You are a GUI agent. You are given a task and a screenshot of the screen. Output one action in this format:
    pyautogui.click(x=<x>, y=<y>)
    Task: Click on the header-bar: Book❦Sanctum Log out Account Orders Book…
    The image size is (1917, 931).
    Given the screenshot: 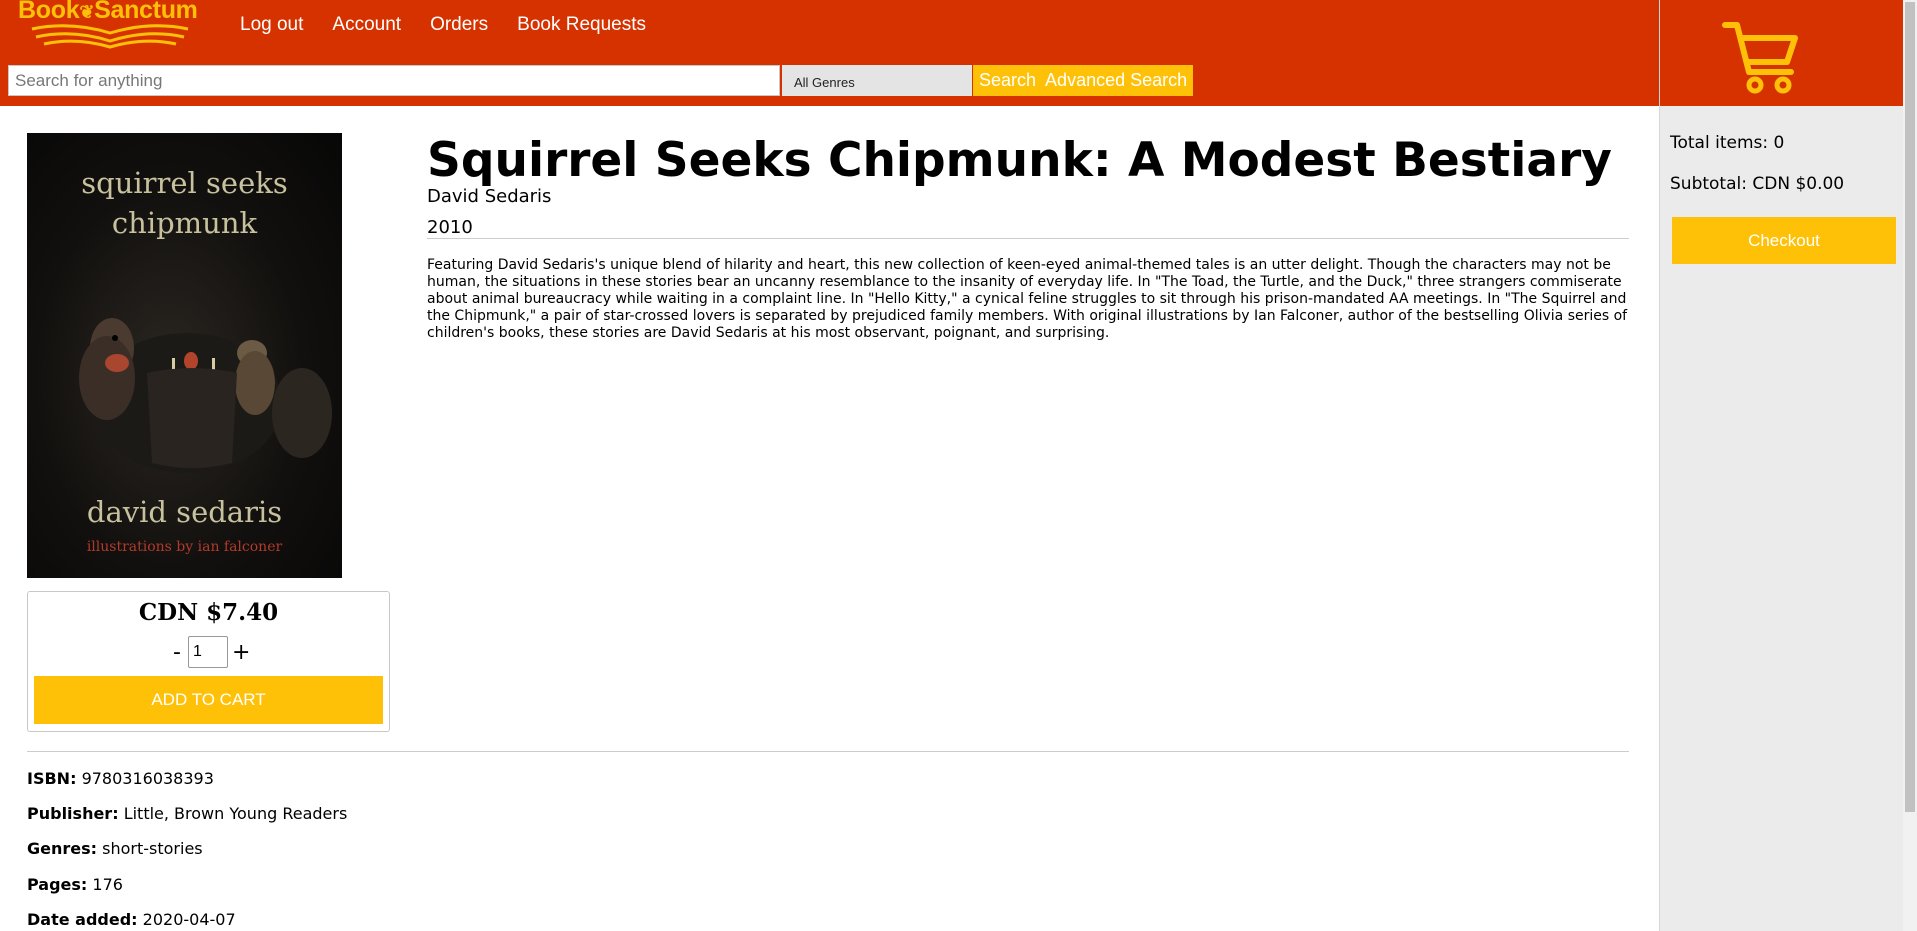 What is the action you would take?
    pyautogui.click(x=829, y=53)
    